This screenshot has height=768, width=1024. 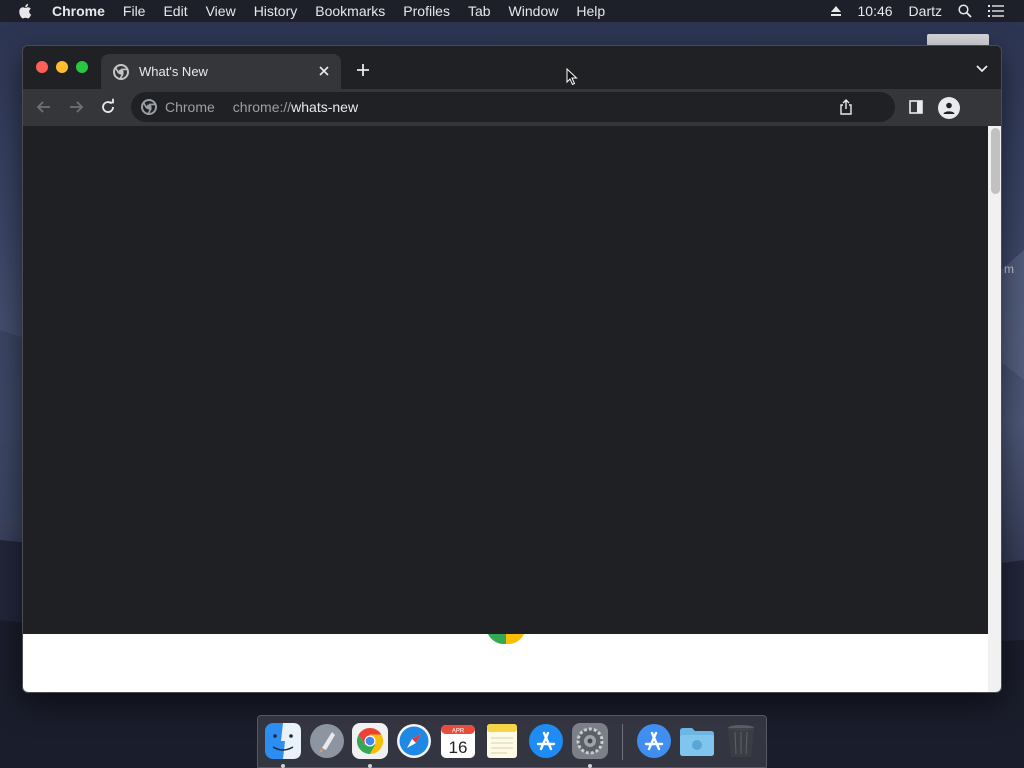 I want to click on new-tab-plus-icon, so click(x=363, y=70).